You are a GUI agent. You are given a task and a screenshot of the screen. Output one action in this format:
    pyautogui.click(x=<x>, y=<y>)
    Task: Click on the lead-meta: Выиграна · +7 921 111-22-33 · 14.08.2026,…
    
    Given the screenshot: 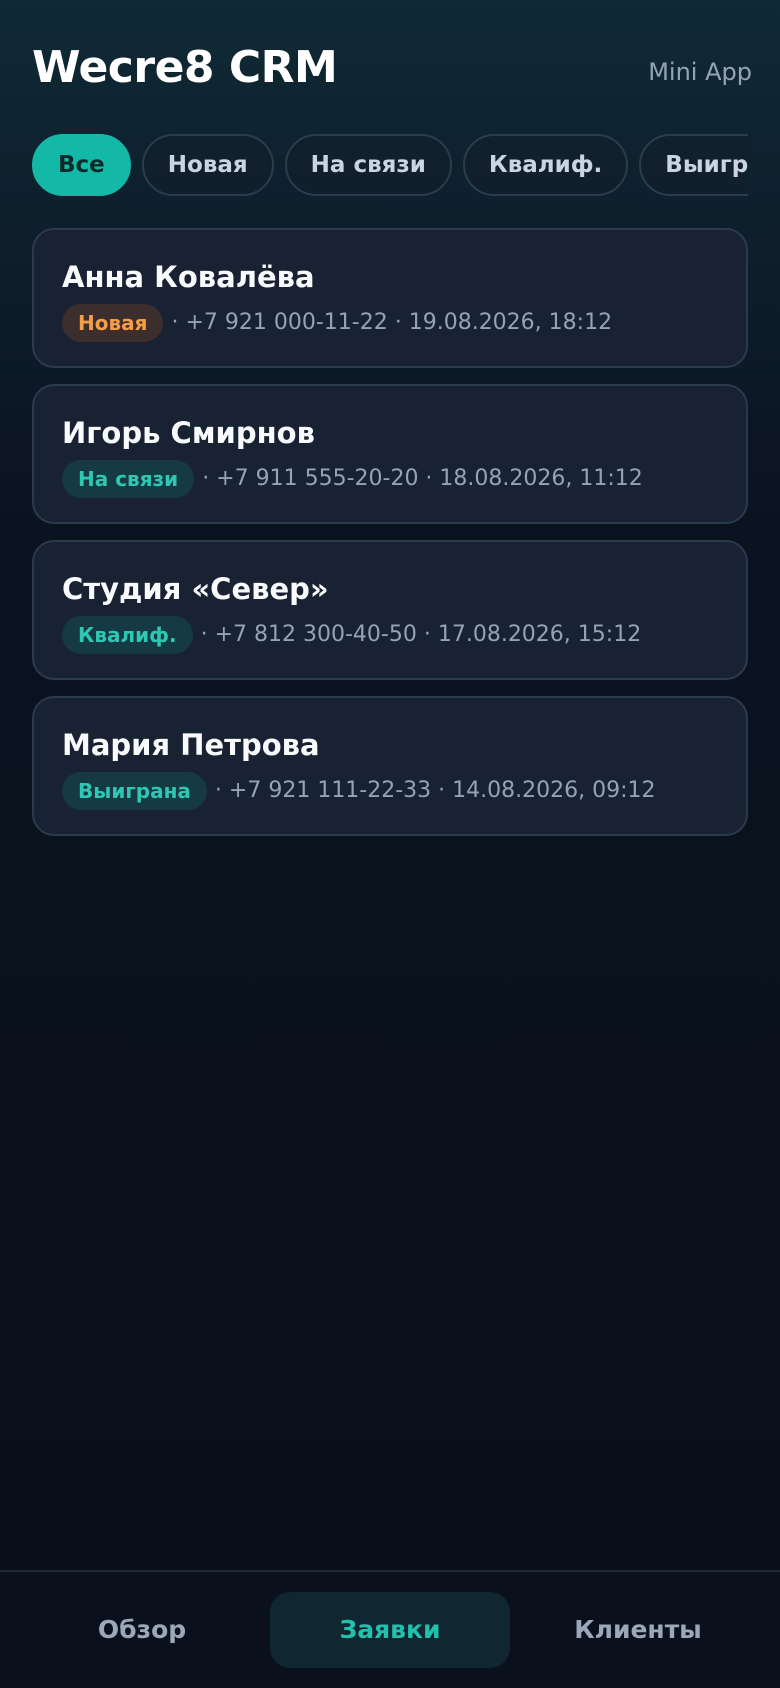 What is the action you would take?
    pyautogui.click(x=390, y=791)
    